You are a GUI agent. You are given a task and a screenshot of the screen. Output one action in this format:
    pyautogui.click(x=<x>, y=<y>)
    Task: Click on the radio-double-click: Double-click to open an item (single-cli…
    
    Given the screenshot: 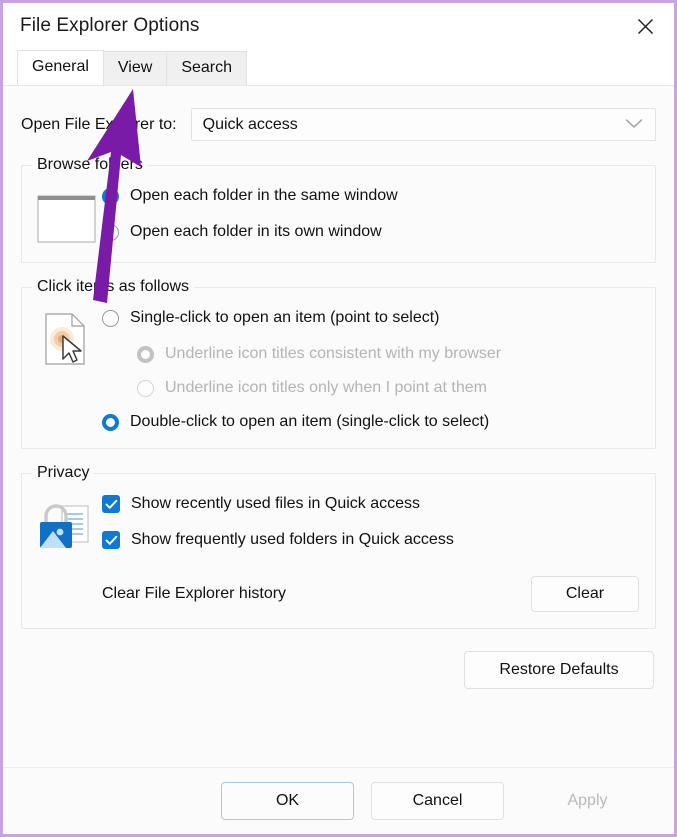 What is the action you would take?
    pyautogui.click(x=371, y=422)
    